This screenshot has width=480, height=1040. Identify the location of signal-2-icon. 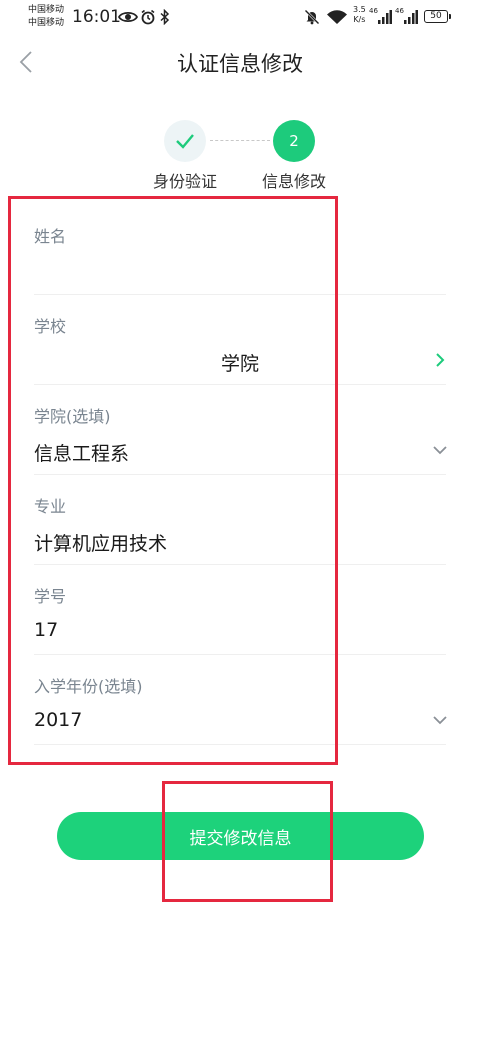
(411, 17).